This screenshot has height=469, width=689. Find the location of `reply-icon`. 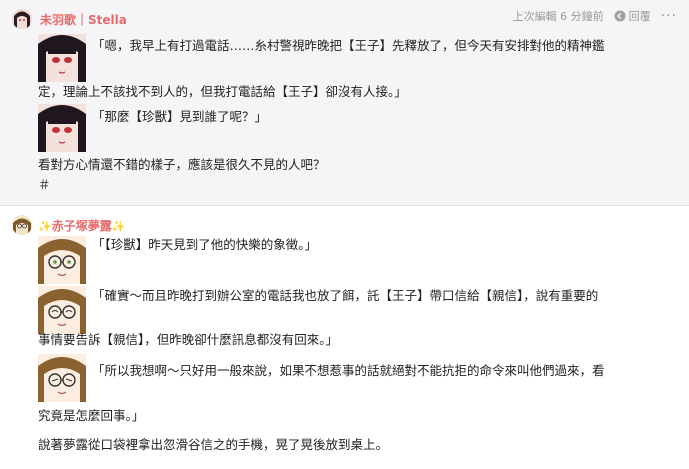

reply-icon is located at coordinates (620, 16).